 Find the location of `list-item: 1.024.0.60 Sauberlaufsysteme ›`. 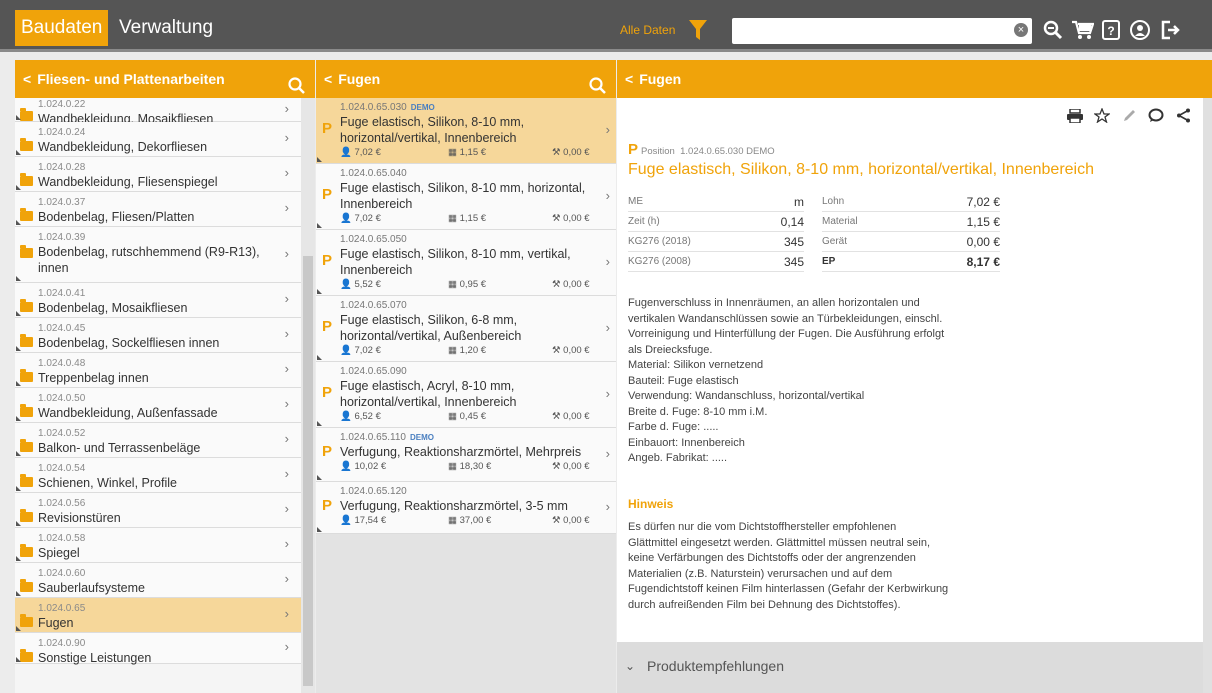

list-item: 1.024.0.60 Sauberlaufsysteme › is located at coordinates (158, 580).